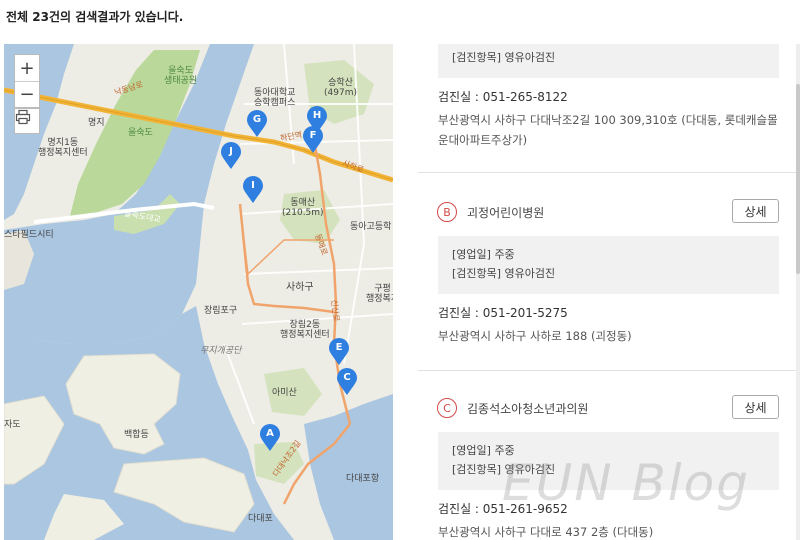  I want to click on label-baekhapdeung: 백합등, so click(136, 435).